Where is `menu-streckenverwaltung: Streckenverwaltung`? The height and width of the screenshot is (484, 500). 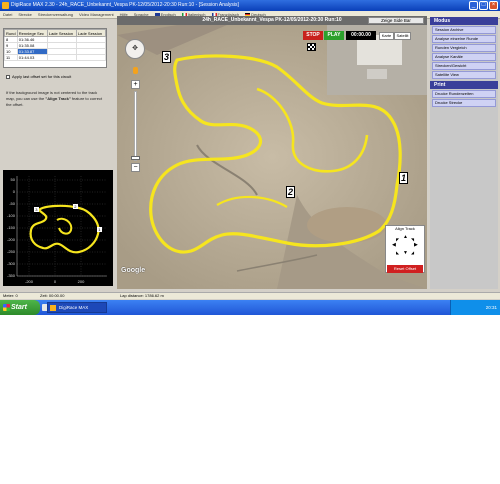 menu-streckenverwaltung: Streckenverwaltung is located at coordinates (55, 14).